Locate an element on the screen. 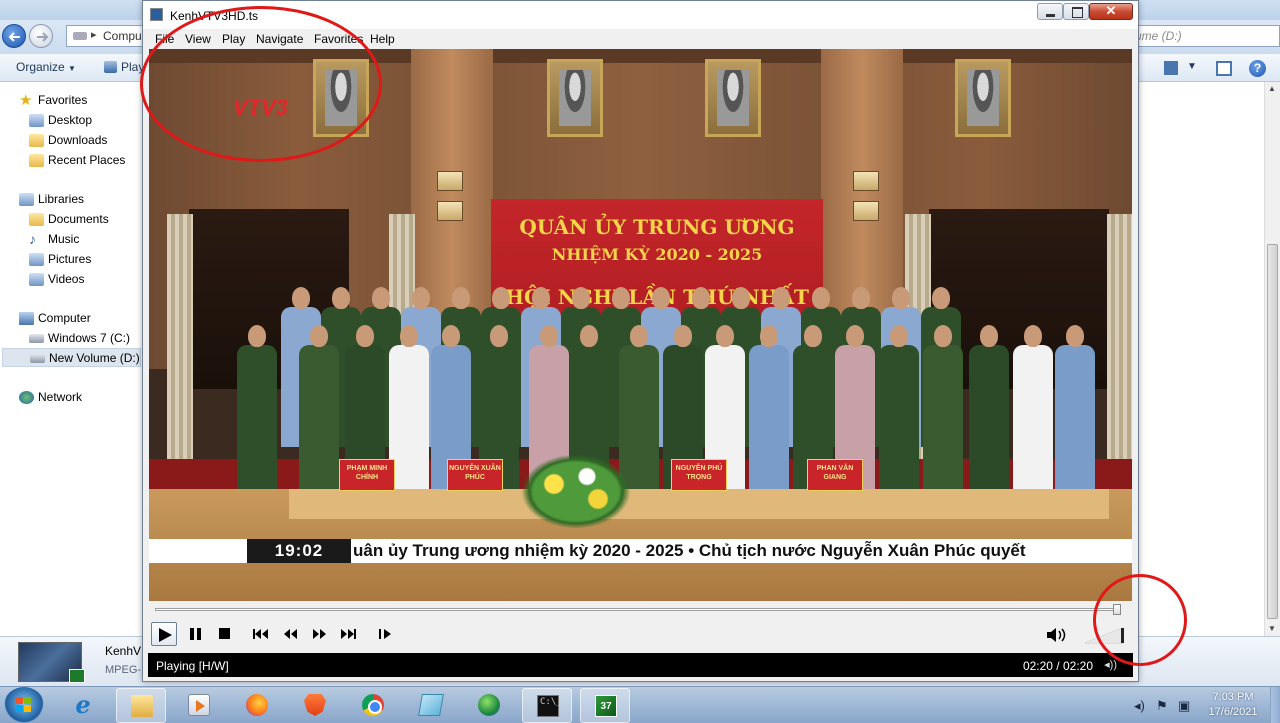  taskbar-windows-explorer is located at coordinates (141, 705).